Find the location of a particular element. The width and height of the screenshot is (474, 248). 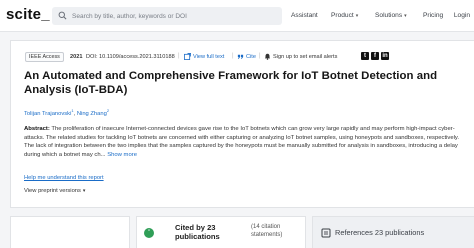

nav-solutions-label: Solutions is located at coordinates (389, 15).